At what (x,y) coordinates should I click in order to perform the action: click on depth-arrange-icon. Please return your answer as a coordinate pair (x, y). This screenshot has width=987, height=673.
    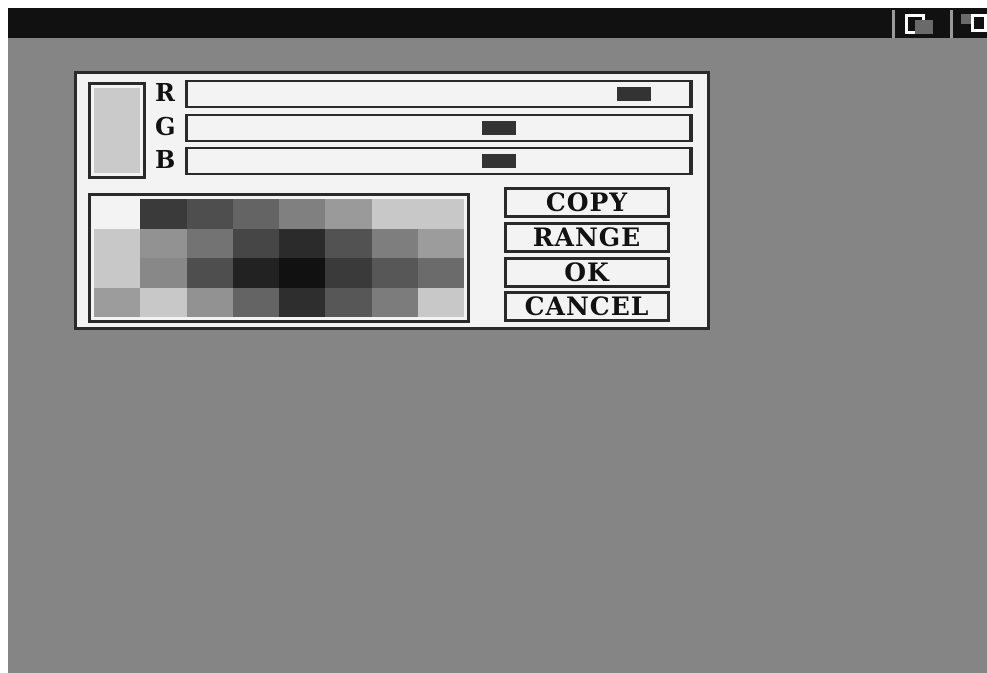
    Looking at the image, I should click on (919, 24).